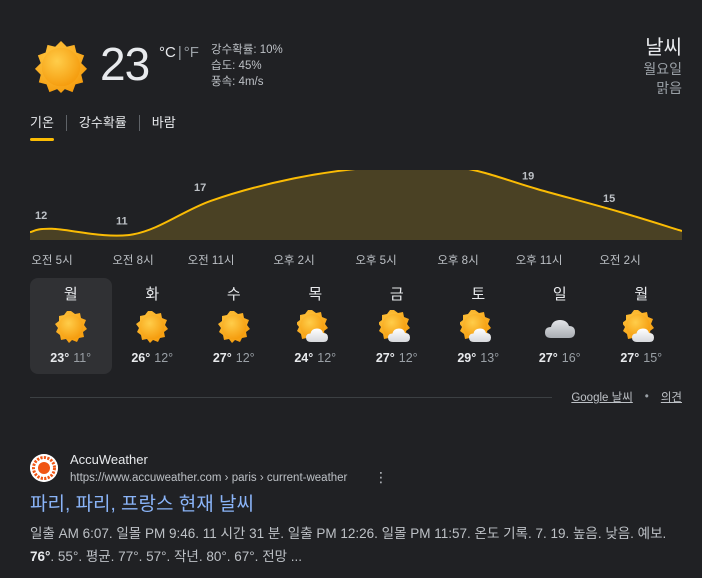 Image resolution: width=702 pixels, height=578 pixels. I want to click on unit-toggle: °C | °F, so click(179, 53).